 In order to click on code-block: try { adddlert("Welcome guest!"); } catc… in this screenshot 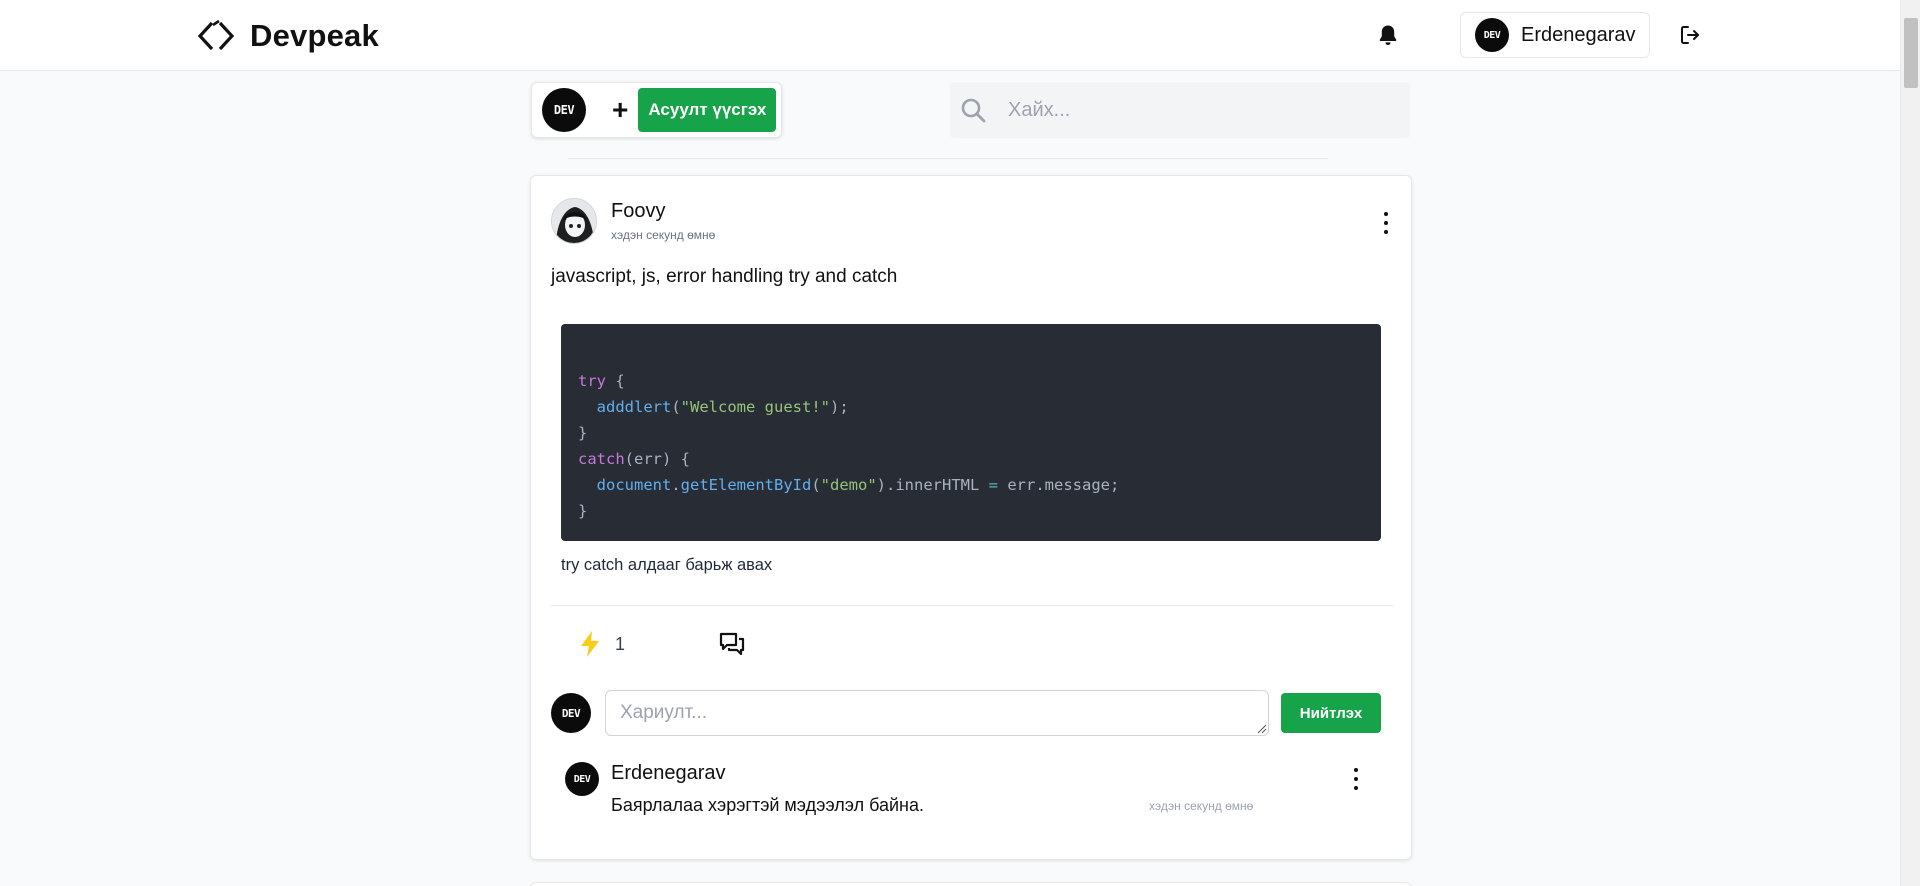, I will do `click(971, 432)`.